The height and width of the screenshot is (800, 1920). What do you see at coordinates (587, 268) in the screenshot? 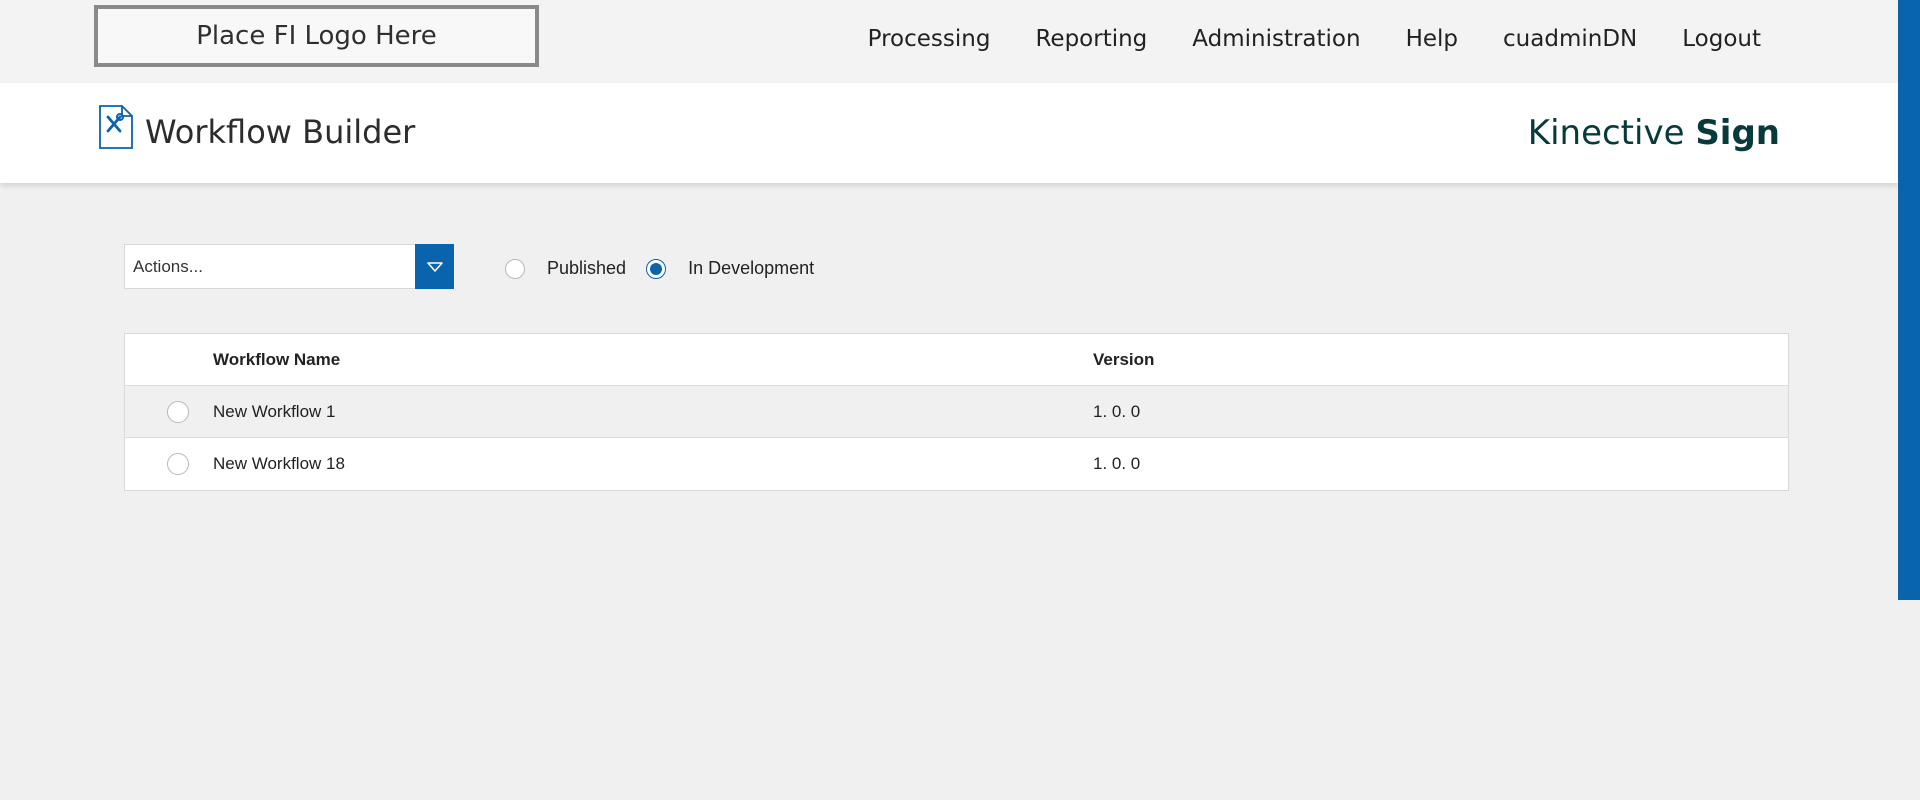
I see `filter-published-label: Published` at bounding box center [587, 268].